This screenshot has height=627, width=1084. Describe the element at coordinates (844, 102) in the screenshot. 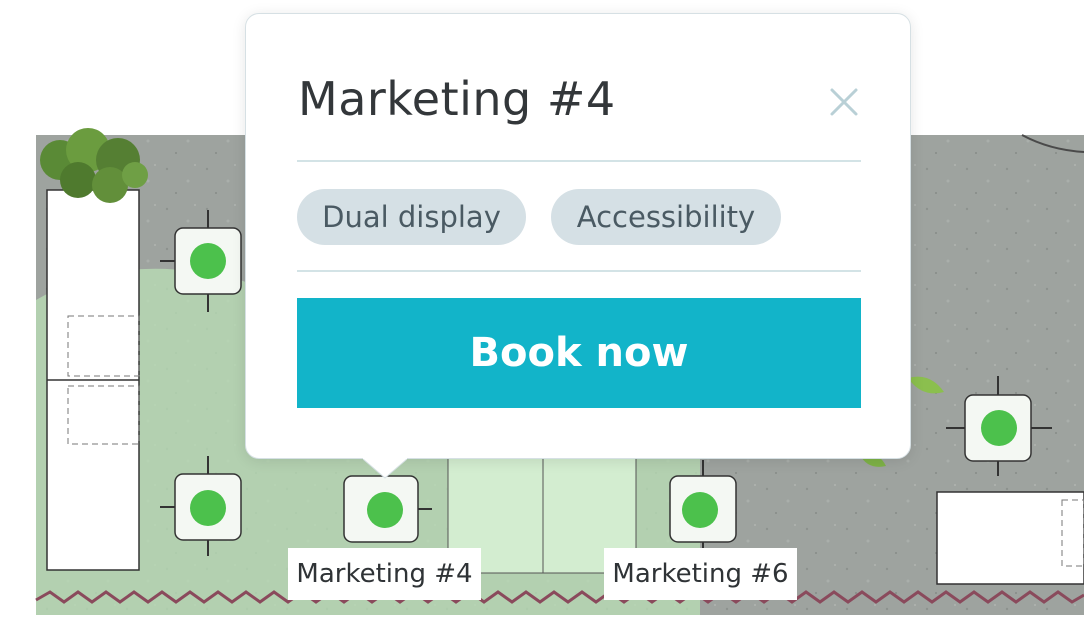

I see `close-icon` at that location.